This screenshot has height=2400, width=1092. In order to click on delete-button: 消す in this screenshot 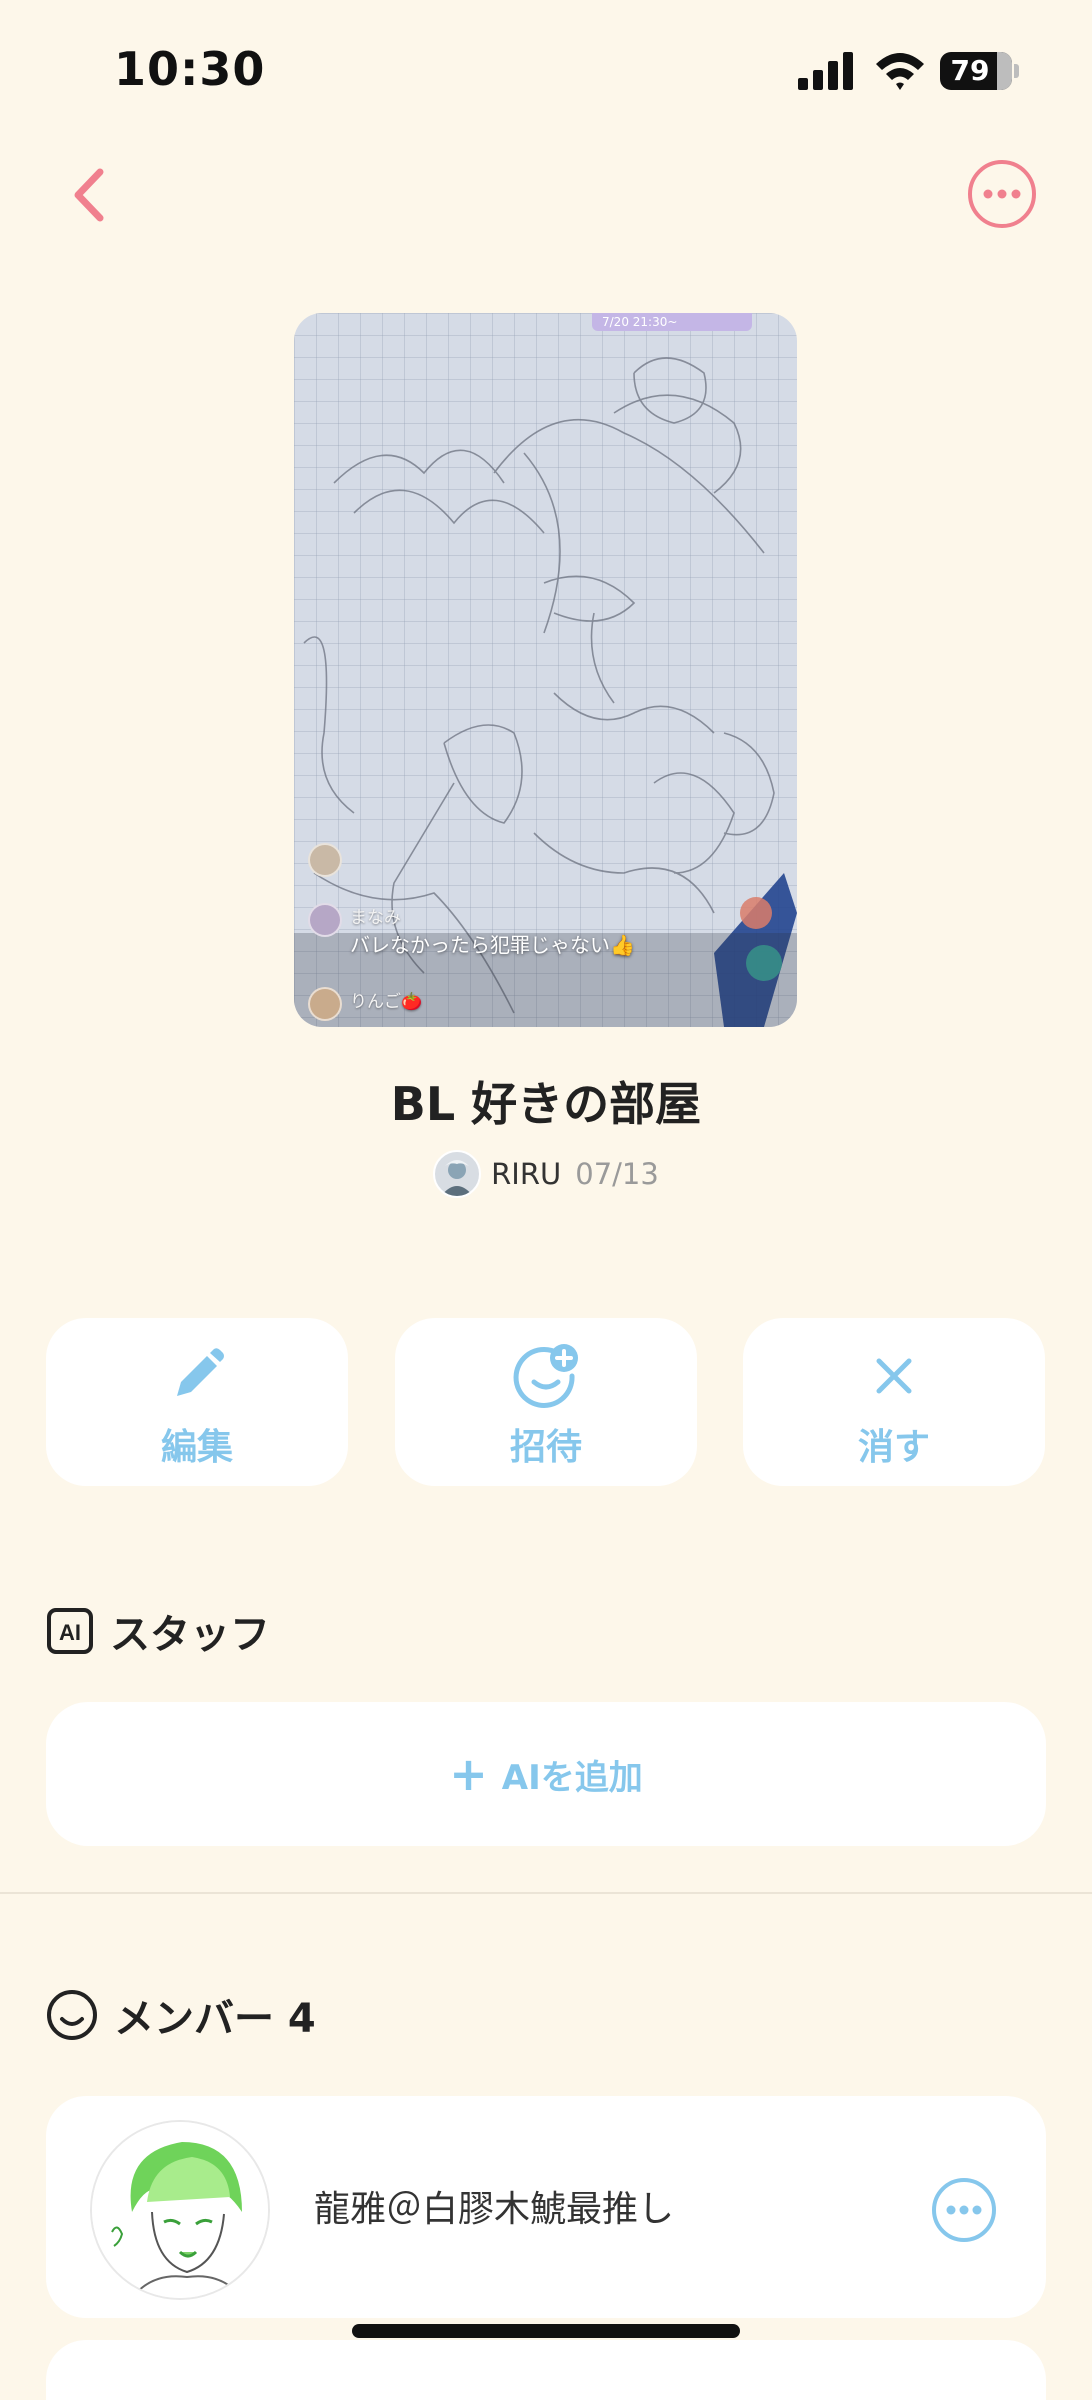, I will do `click(894, 1402)`.